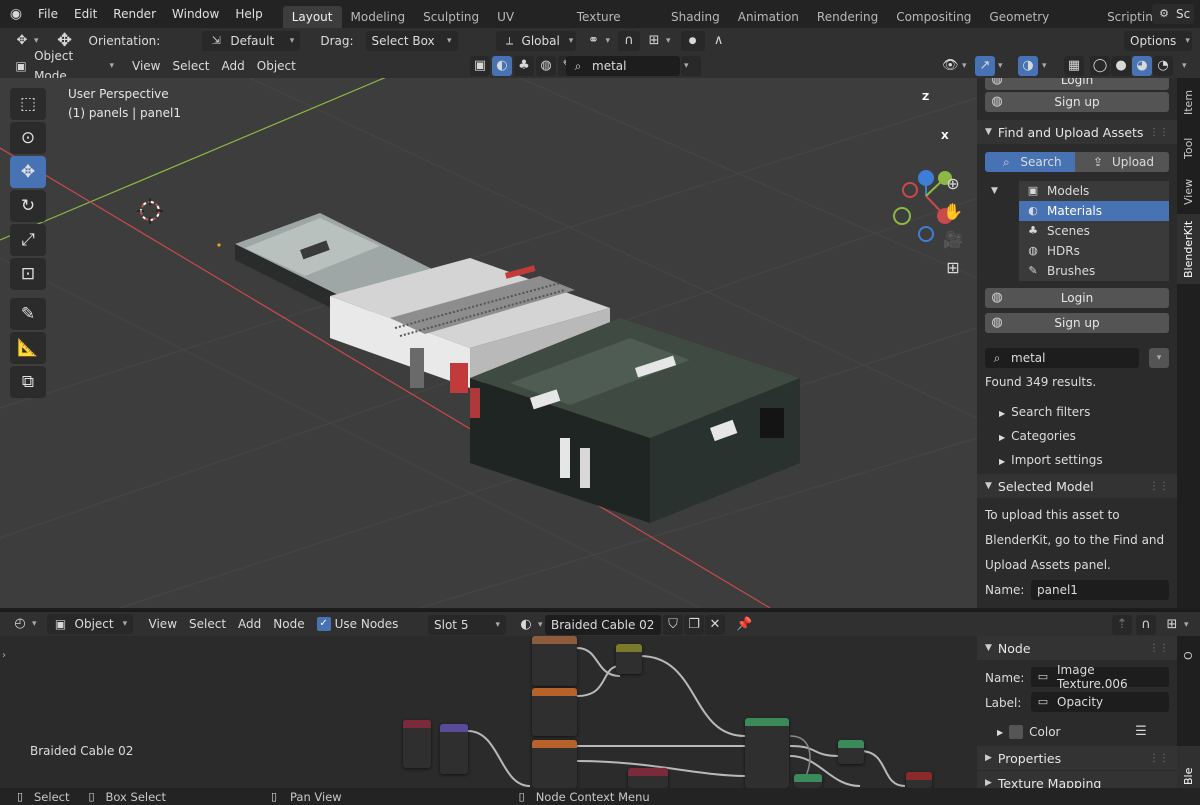 This screenshot has height=805, width=1200. I want to click on asset-list-collapse-icon: ▼, so click(994, 191).